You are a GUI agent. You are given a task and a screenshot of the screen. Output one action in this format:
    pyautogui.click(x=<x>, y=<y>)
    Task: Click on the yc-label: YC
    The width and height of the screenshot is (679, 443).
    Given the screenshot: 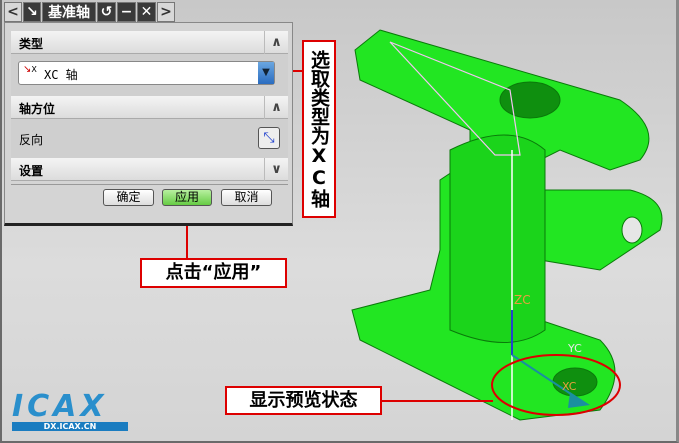 What is the action you would take?
    pyautogui.click(x=574, y=348)
    